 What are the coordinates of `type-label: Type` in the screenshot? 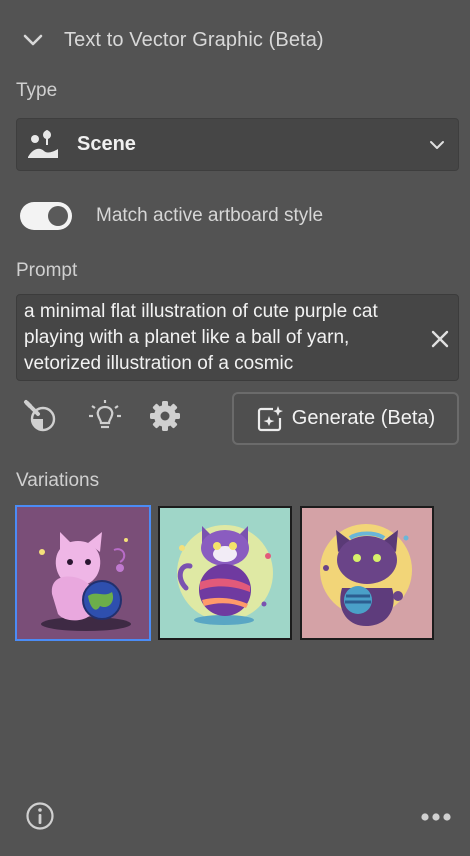 It's located at (37, 90).